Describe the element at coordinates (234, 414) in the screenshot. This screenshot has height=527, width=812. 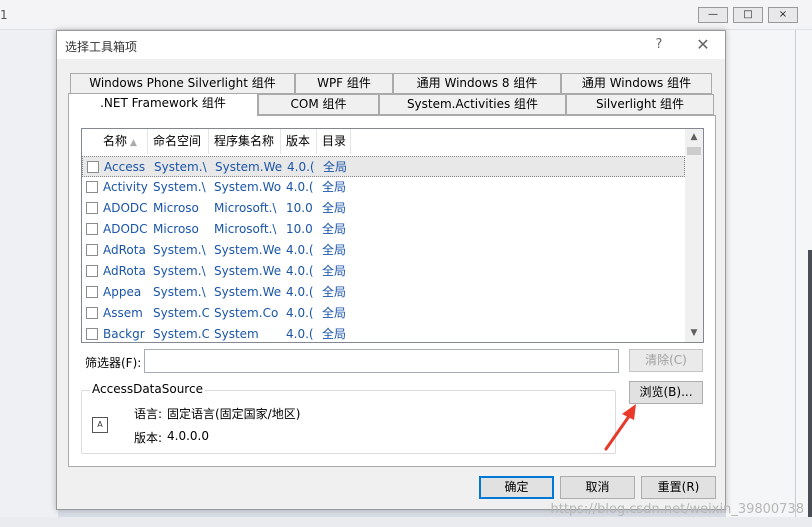
I see `language-value: 固定语言(固定国家/地区)` at that location.